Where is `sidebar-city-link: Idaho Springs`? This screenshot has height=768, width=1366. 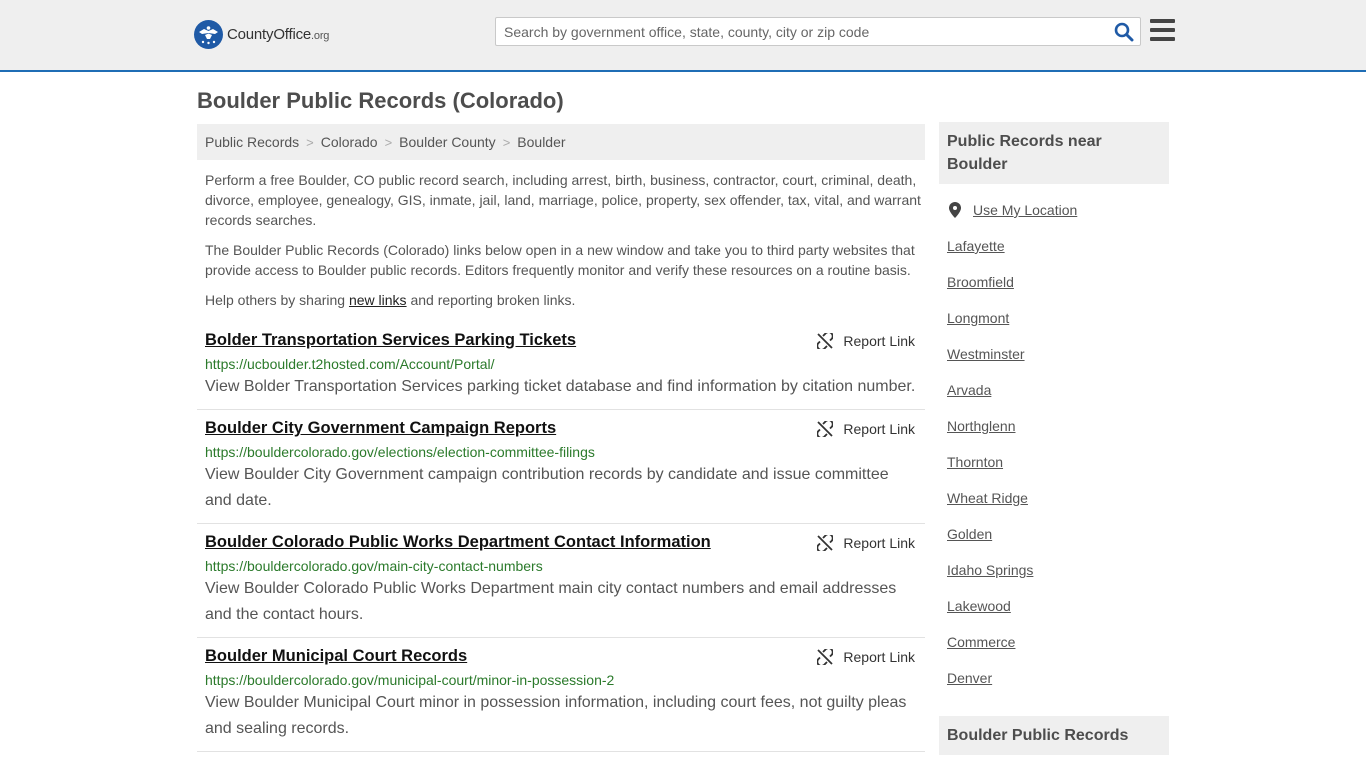 sidebar-city-link: Idaho Springs is located at coordinates (1058, 578).